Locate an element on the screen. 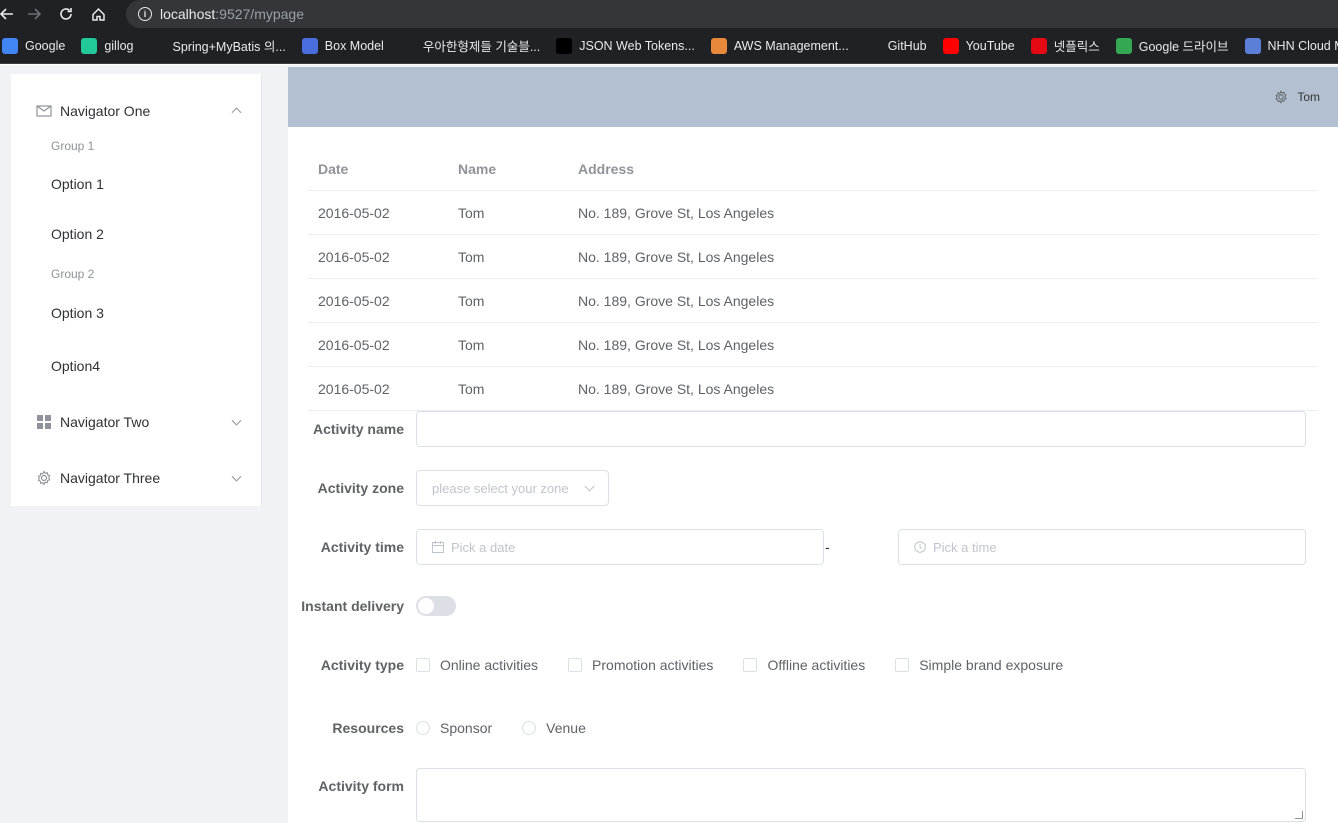 This screenshot has width=1338, height=823. address-bar: i localhost:9527/mypage is located at coordinates (732, 14).